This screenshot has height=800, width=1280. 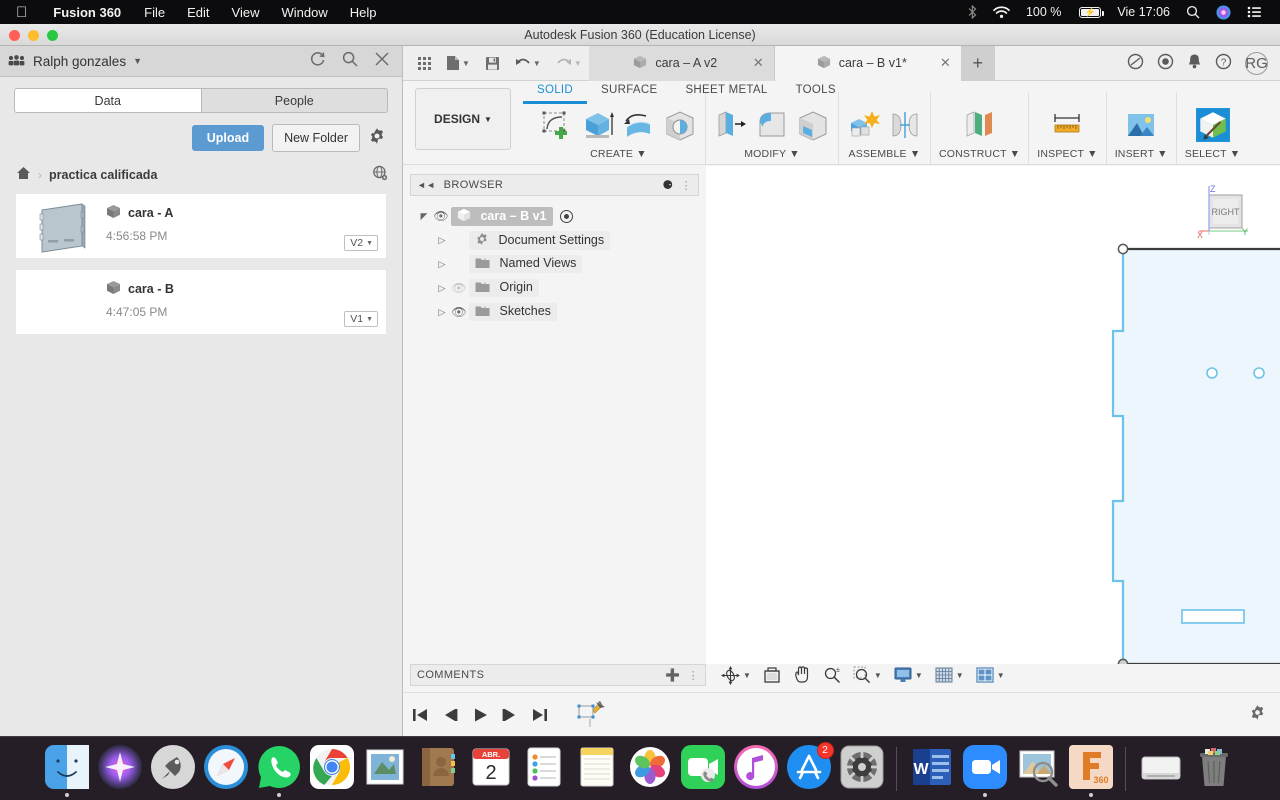 What do you see at coordinates (198, 12) in the screenshot?
I see `menu-item-edit: Edit` at bounding box center [198, 12].